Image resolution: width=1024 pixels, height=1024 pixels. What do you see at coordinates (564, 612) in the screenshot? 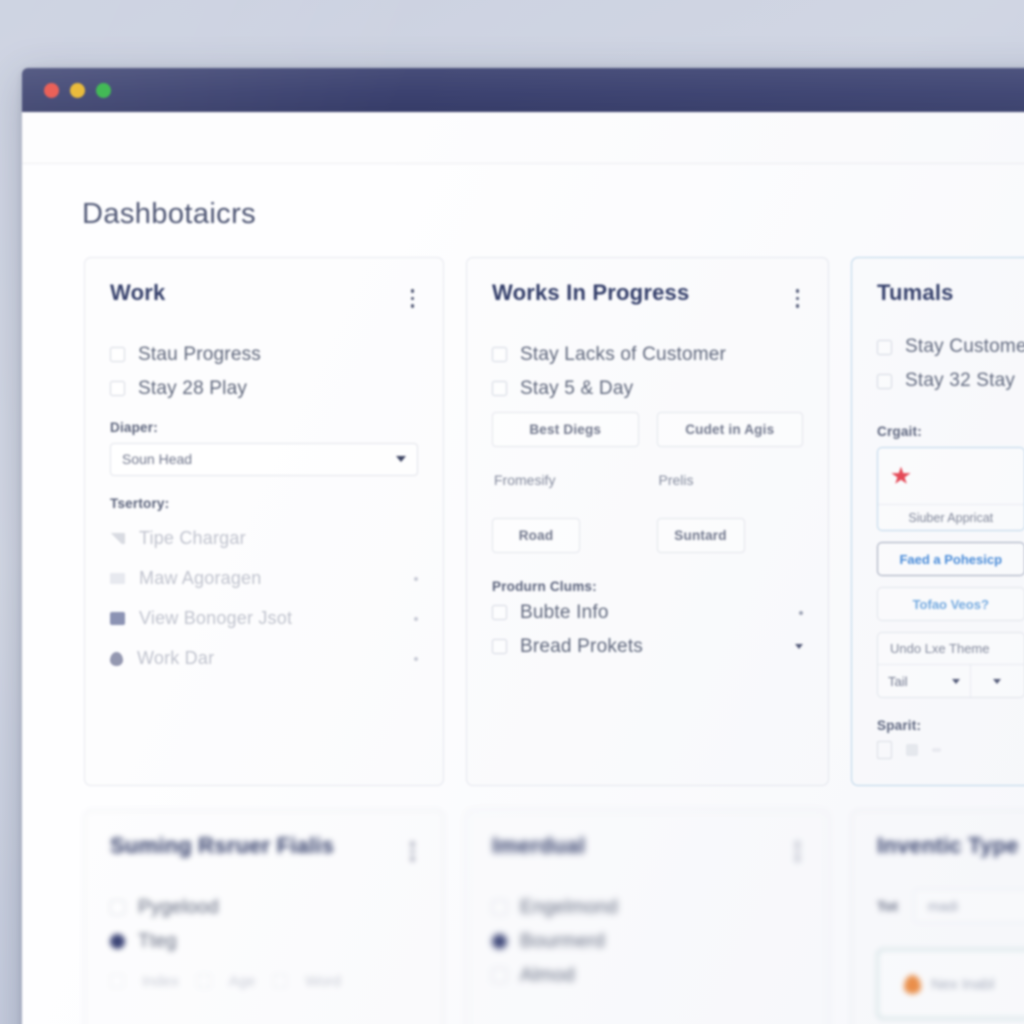
I see `checkbox-label: Bubte Info` at bounding box center [564, 612].